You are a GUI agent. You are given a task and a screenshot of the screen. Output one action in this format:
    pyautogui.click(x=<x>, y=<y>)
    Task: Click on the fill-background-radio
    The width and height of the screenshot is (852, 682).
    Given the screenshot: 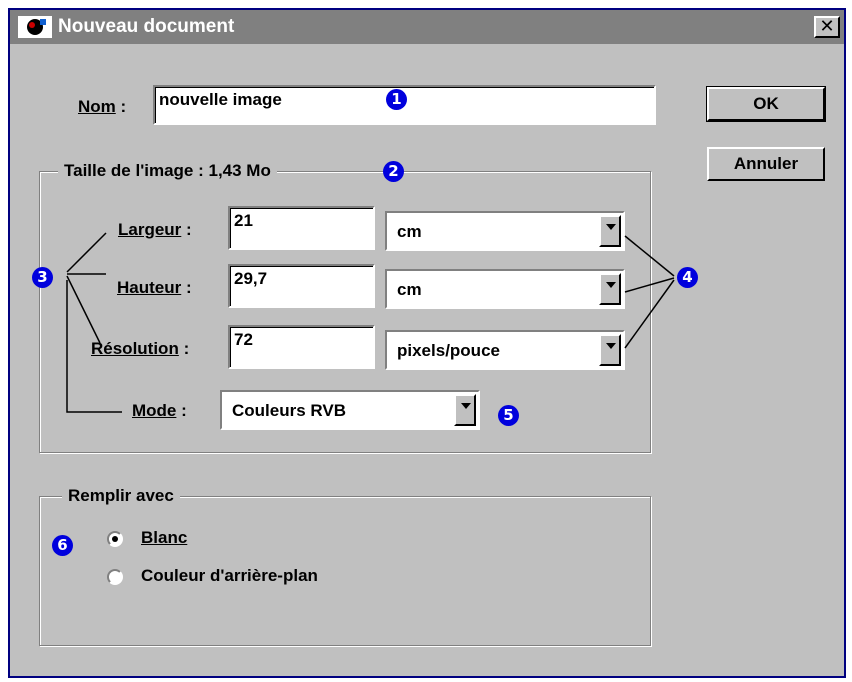 What is the action you would take?
    pyautogui.click(x=115, y=577)
    